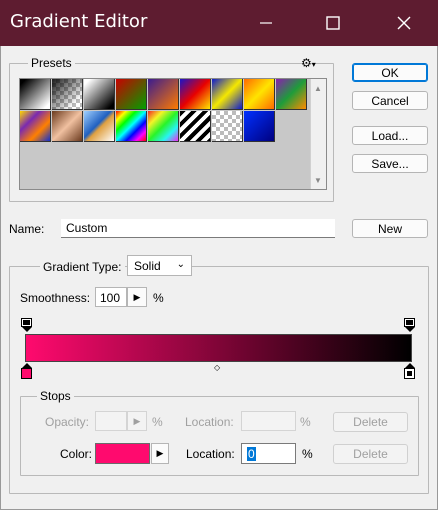  I want to click on maximize-icon, so click(333, 23).